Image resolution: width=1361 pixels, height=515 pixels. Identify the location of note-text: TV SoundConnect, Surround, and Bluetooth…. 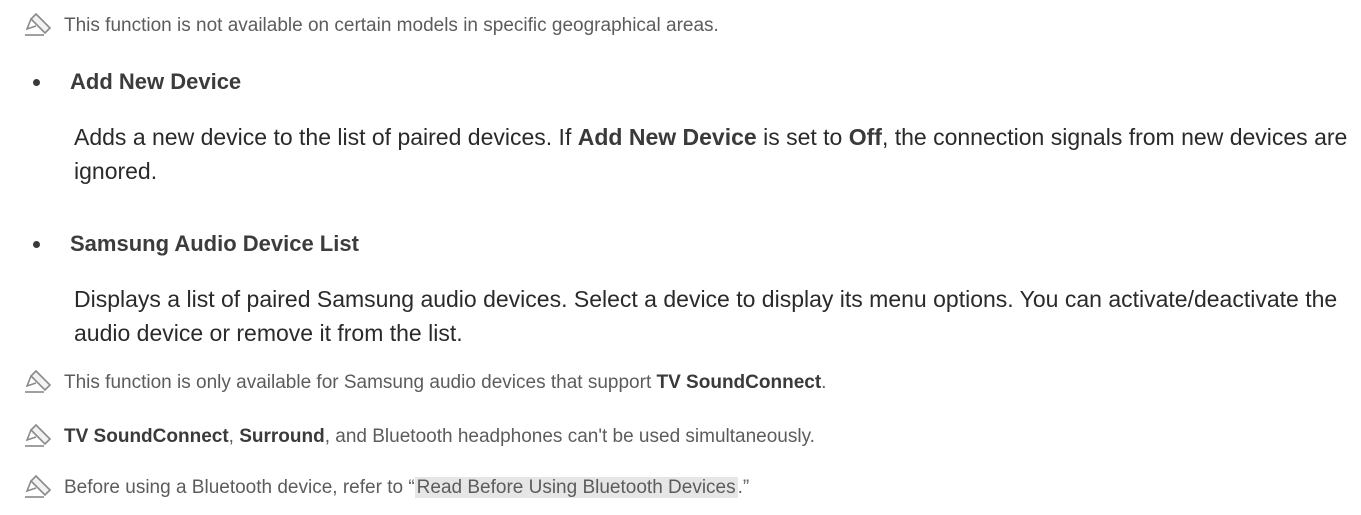
(439, 436).